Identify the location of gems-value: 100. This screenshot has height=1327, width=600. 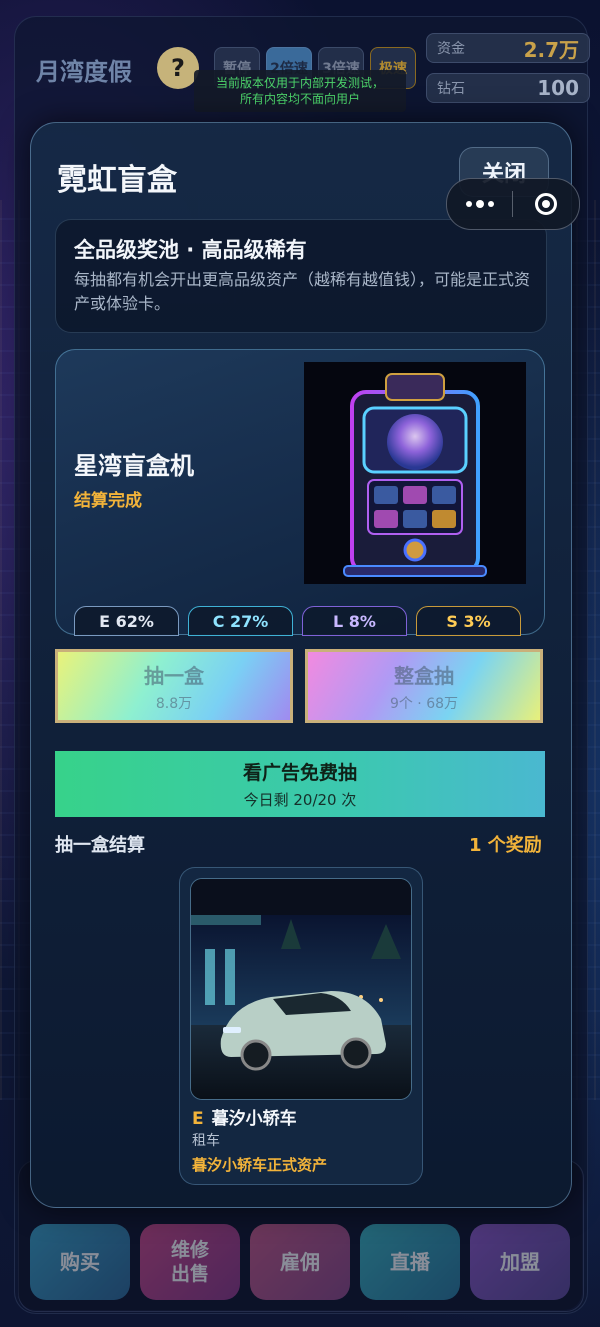
(558, 88).